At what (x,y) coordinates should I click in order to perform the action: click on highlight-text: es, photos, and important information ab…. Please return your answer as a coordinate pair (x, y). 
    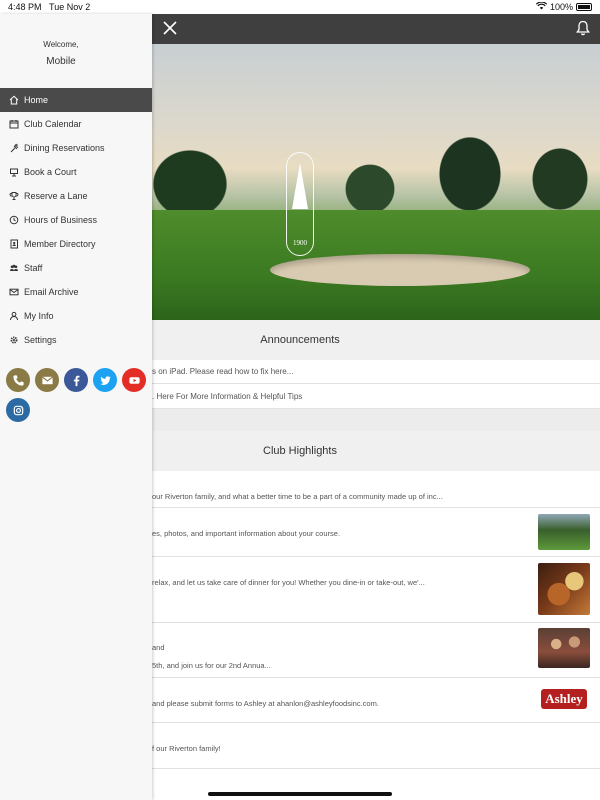
    Looking at the image, I should click on (246, 533).